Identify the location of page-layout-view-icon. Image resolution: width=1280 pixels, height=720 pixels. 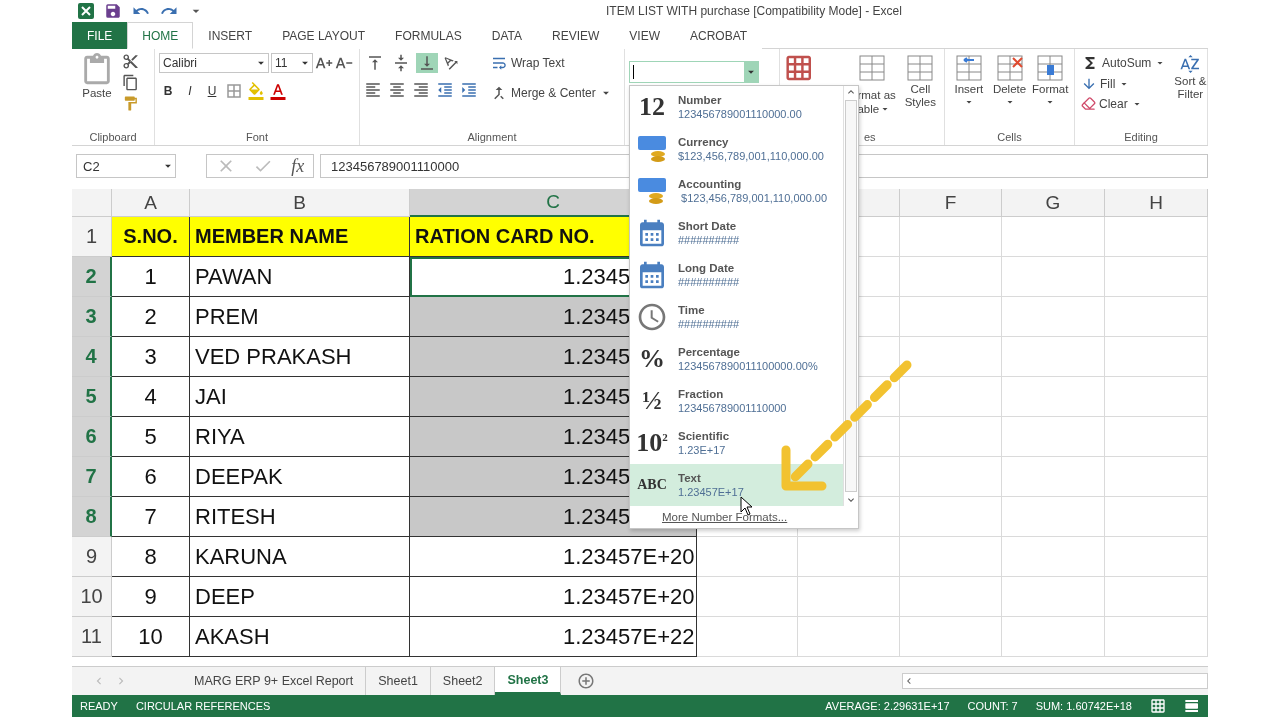
(1192, 706).